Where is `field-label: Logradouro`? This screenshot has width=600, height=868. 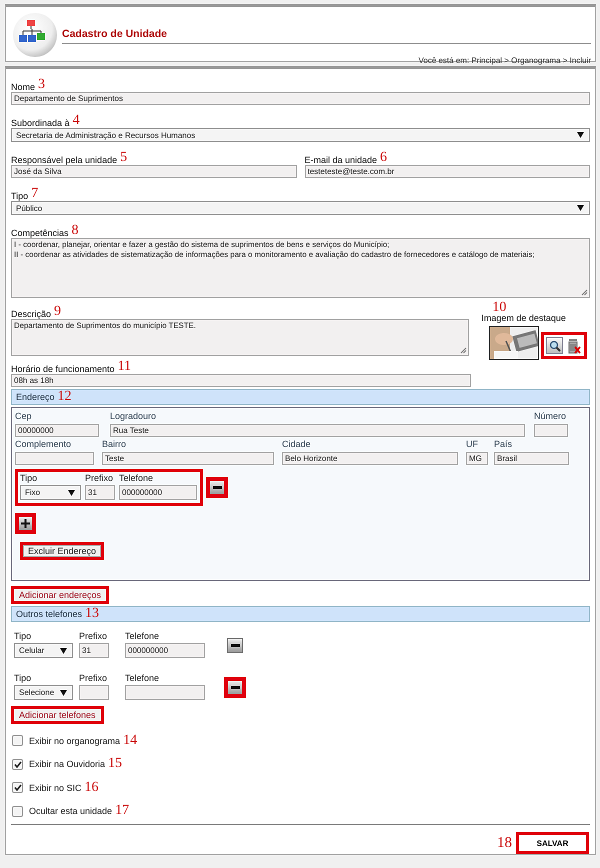
field-label: Logradouro is located at coordinates (134, 417).